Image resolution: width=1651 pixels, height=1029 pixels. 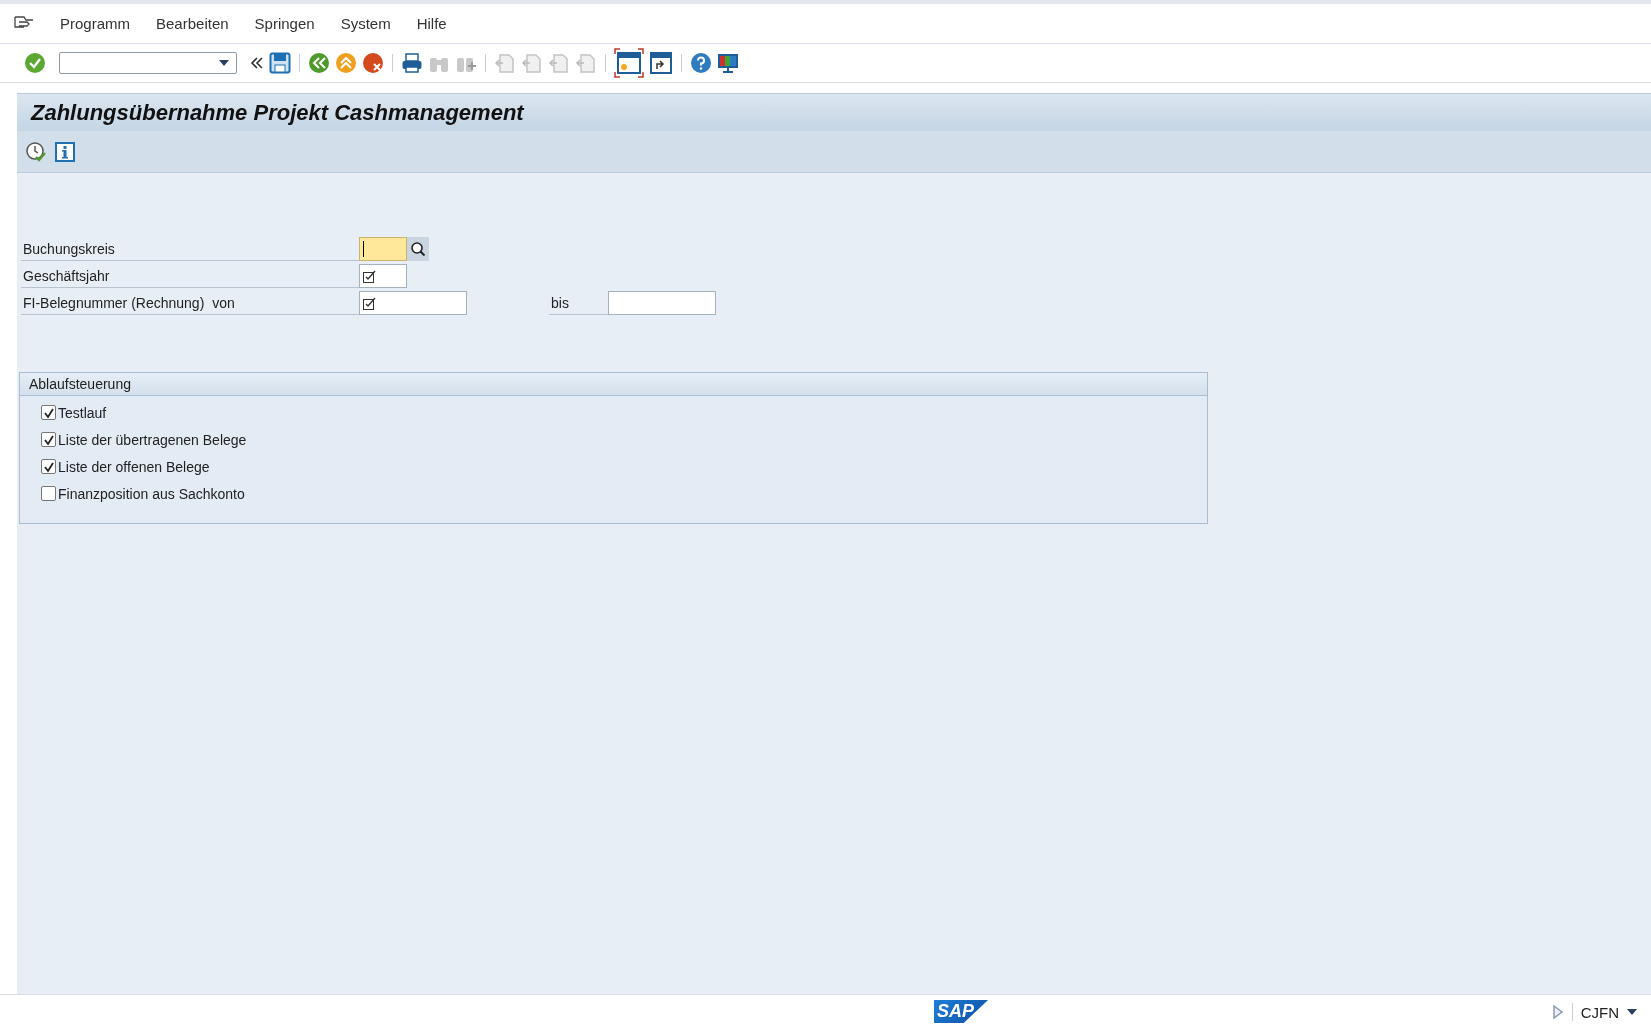 What do you see at coordinates (284, 23) in the screenshot?
I see `menu-item: Springen` at bounding box center [284, 23].